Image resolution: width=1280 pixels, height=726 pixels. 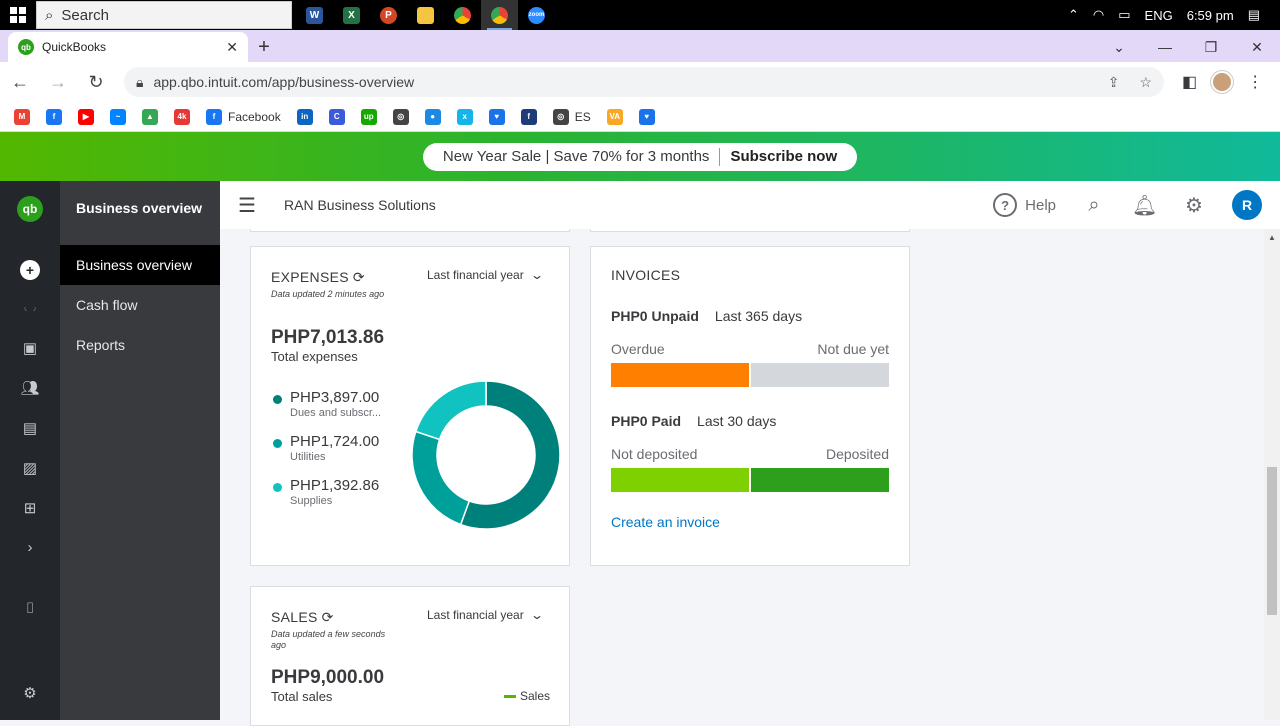 I want to click on heart-icon: ♥, so click(x=496, y=116).